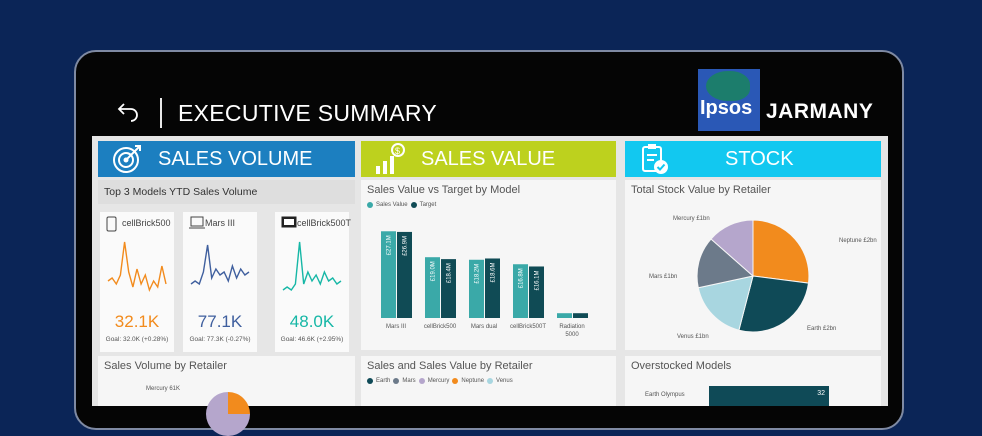  I want to click on section-label: STOCK, so click(759, 158).